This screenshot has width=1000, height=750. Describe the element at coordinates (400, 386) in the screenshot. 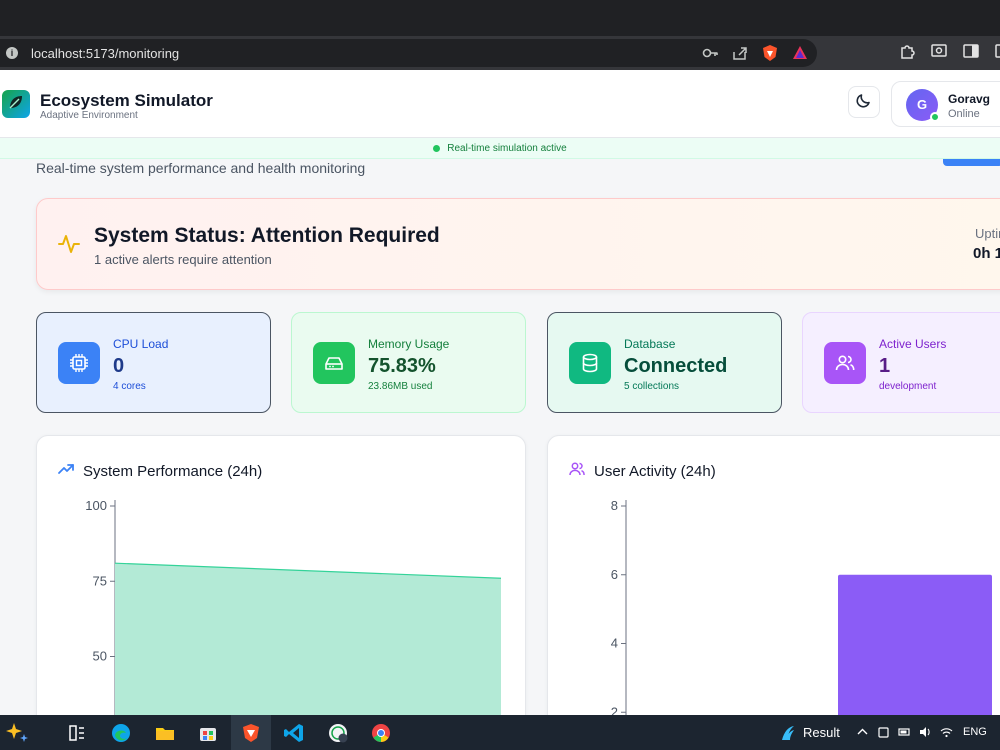

I see `memory-usage-sub: 23.86MB used` at that location.